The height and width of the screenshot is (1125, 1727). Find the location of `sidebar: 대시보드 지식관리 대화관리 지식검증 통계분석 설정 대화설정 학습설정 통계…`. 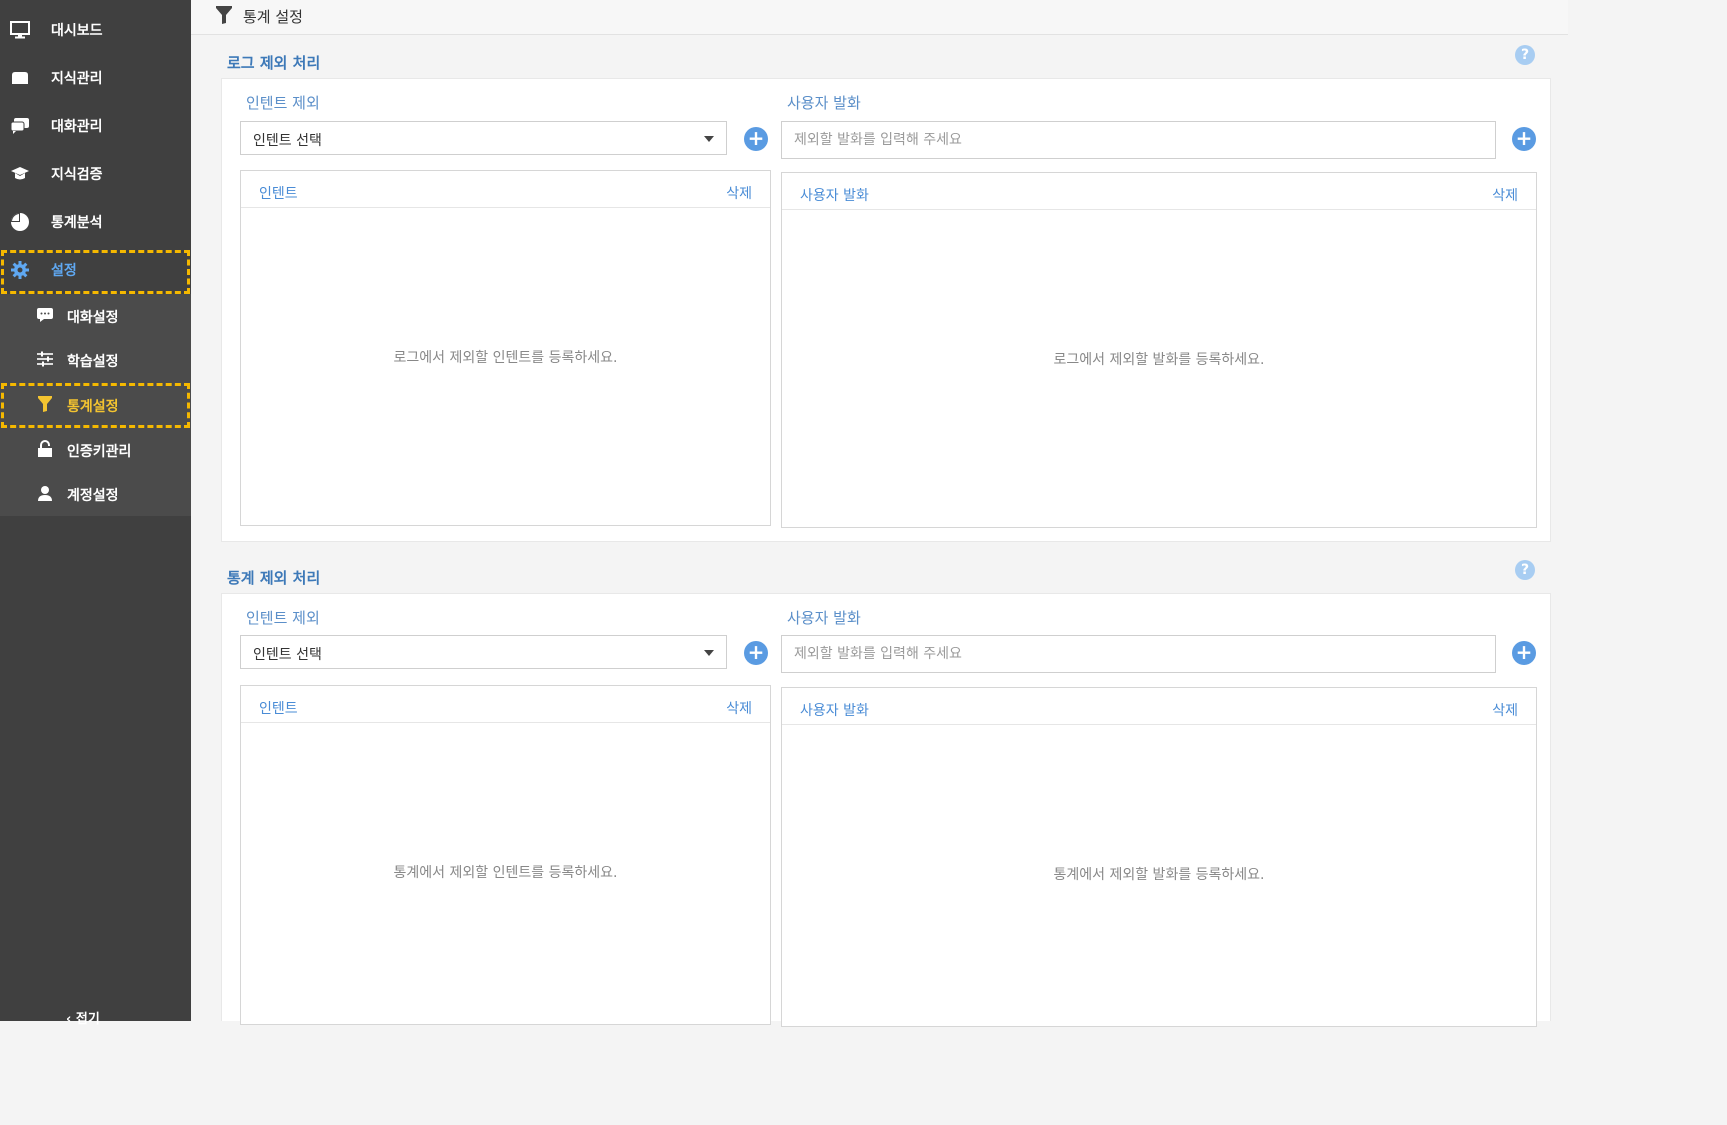

sidebar: 대시보드 지식관리 대화관리 지식검증 통계분석 설정 대화설정 학습설정 통계… is located at coordinates (95, 513).